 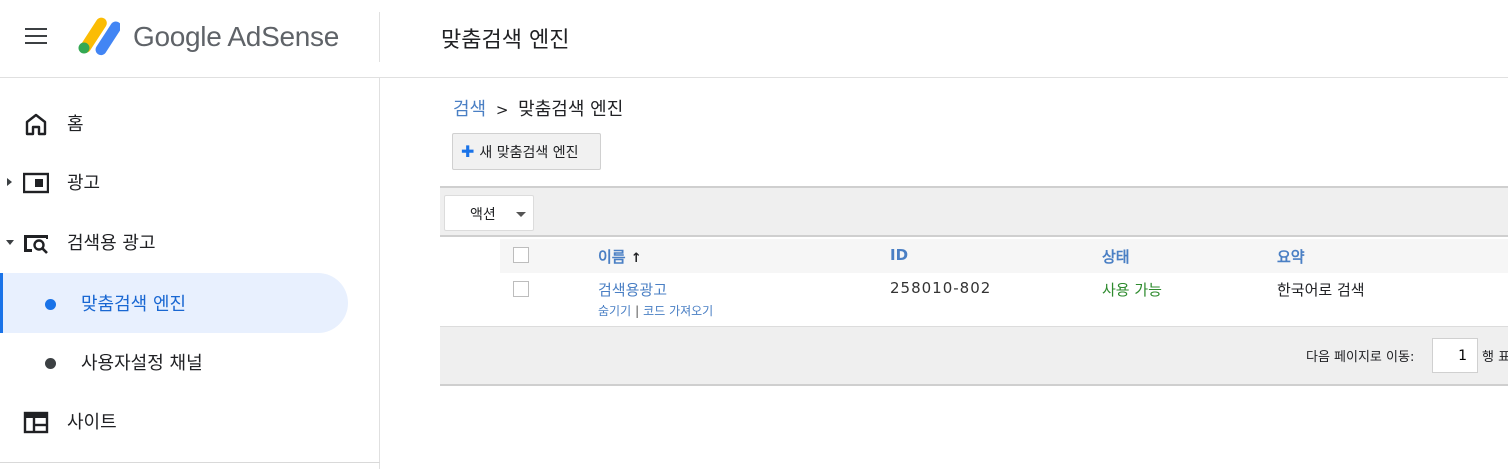 I want to click on summary-text: 한국어로 검색, so click(x=1321, y=290).